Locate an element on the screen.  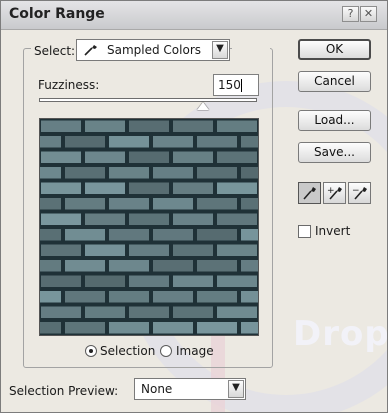
fuzziness-label: Fuzziness: is located at coordinates (69, 85).